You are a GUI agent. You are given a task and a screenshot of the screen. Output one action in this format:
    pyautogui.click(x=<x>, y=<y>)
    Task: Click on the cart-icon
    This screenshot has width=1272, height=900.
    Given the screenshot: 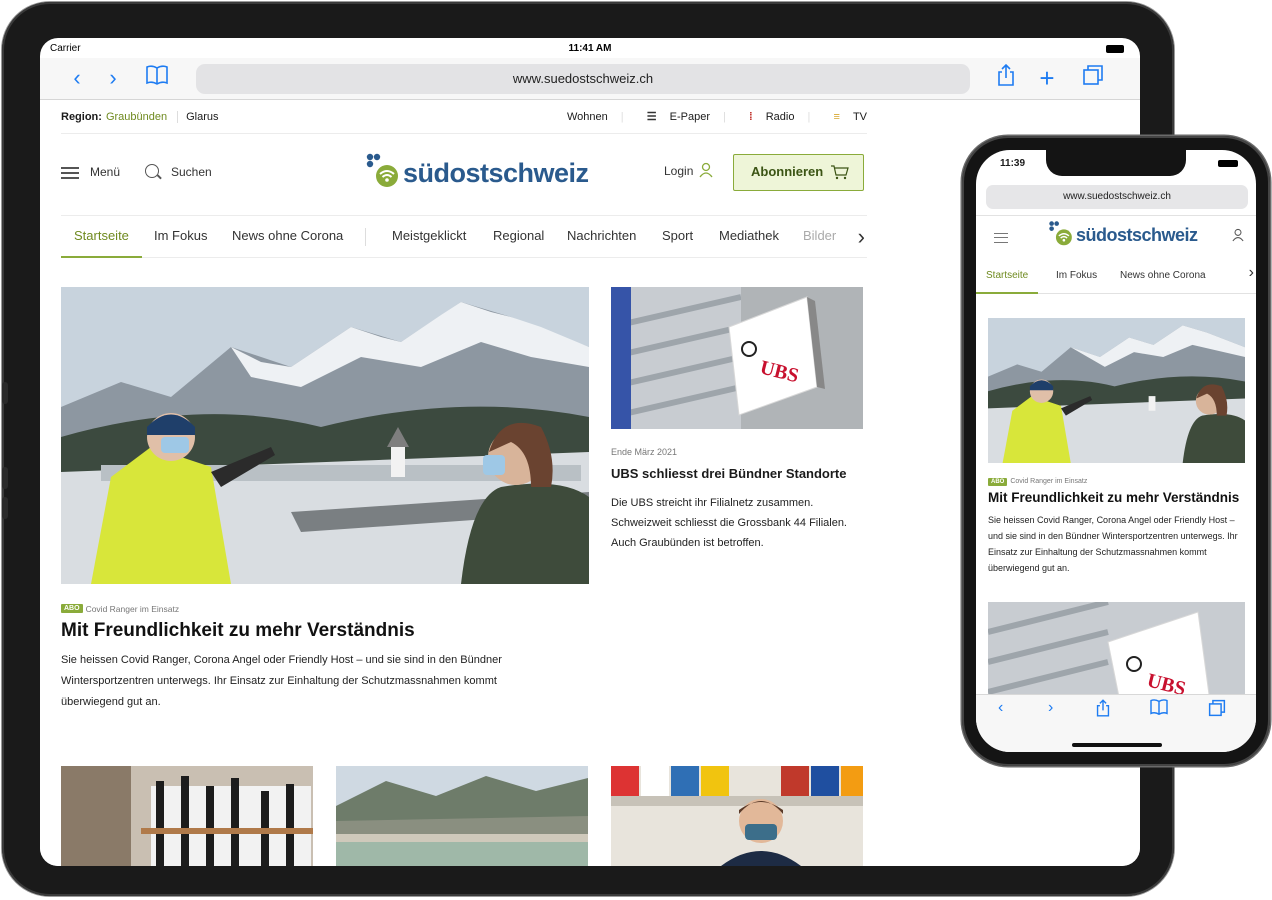 What is the action you would take?
    pyautogui.click(x=840, y=172)
    